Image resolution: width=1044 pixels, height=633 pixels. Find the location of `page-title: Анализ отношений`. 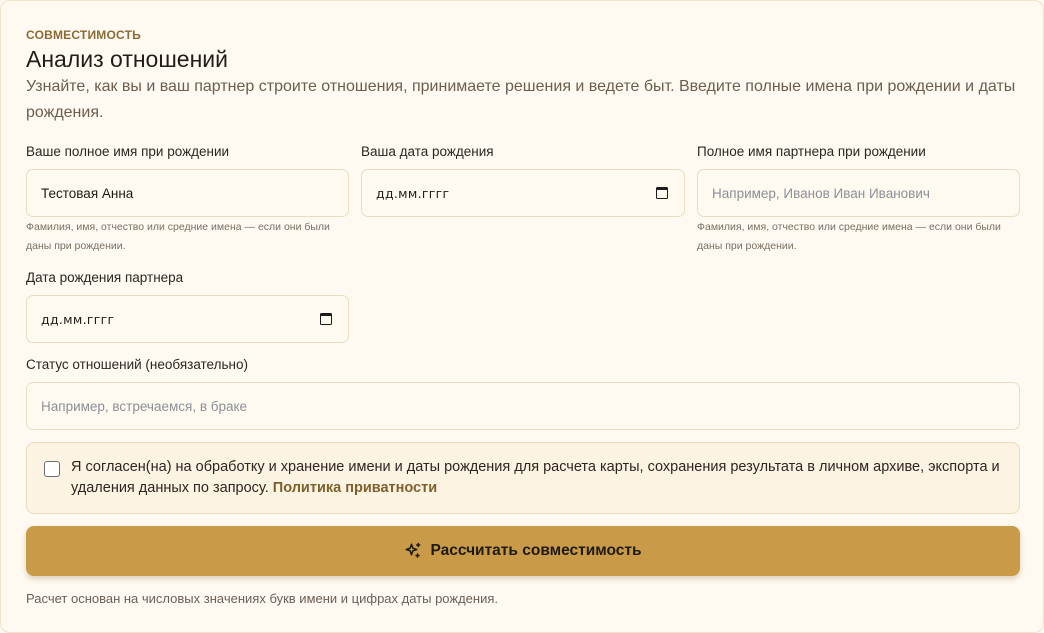

page-title: Анализ отношений is located at coordinates (127, 59).